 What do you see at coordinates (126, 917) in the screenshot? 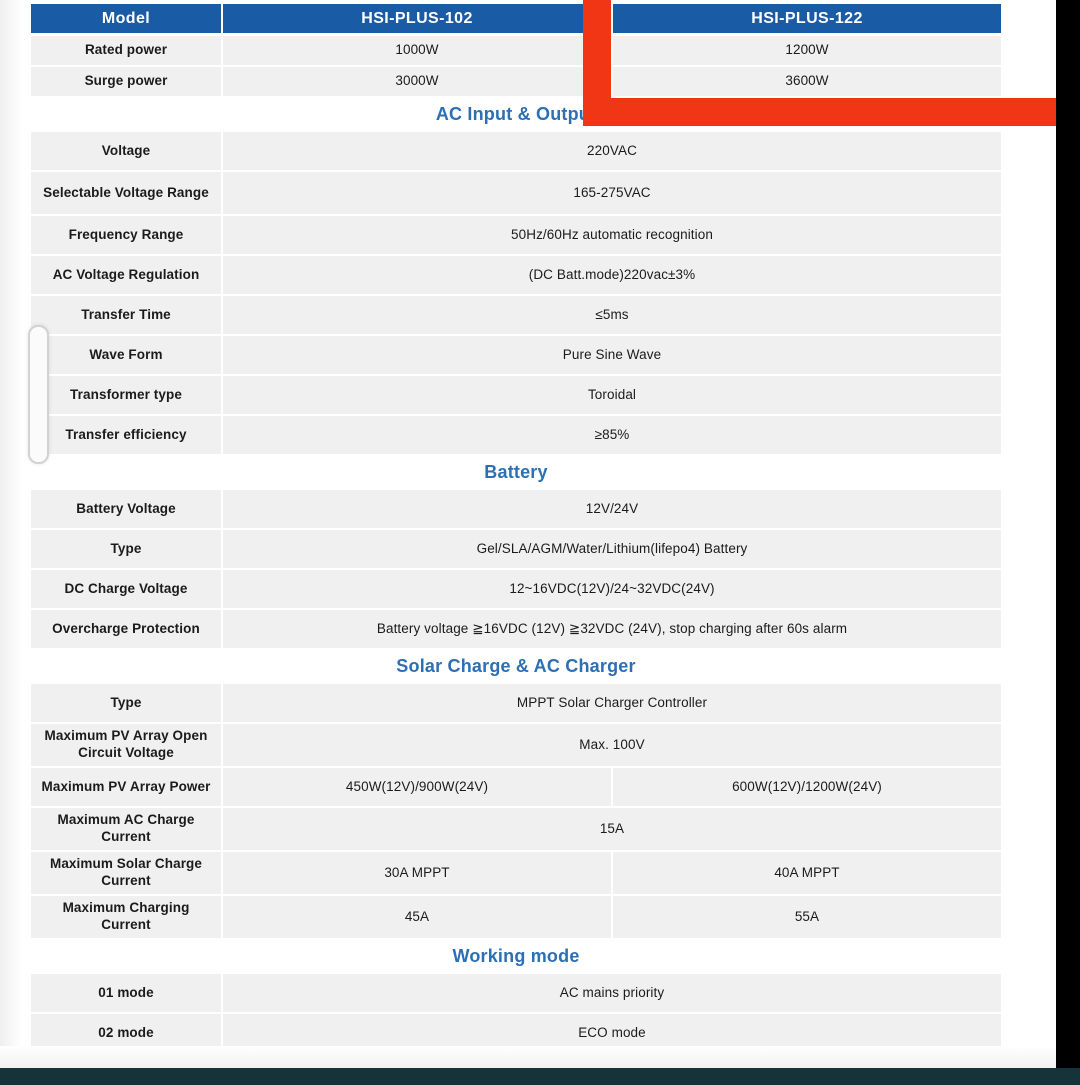
I see `row-label: Maximum Charging Current` at bounding box center [126, 917].